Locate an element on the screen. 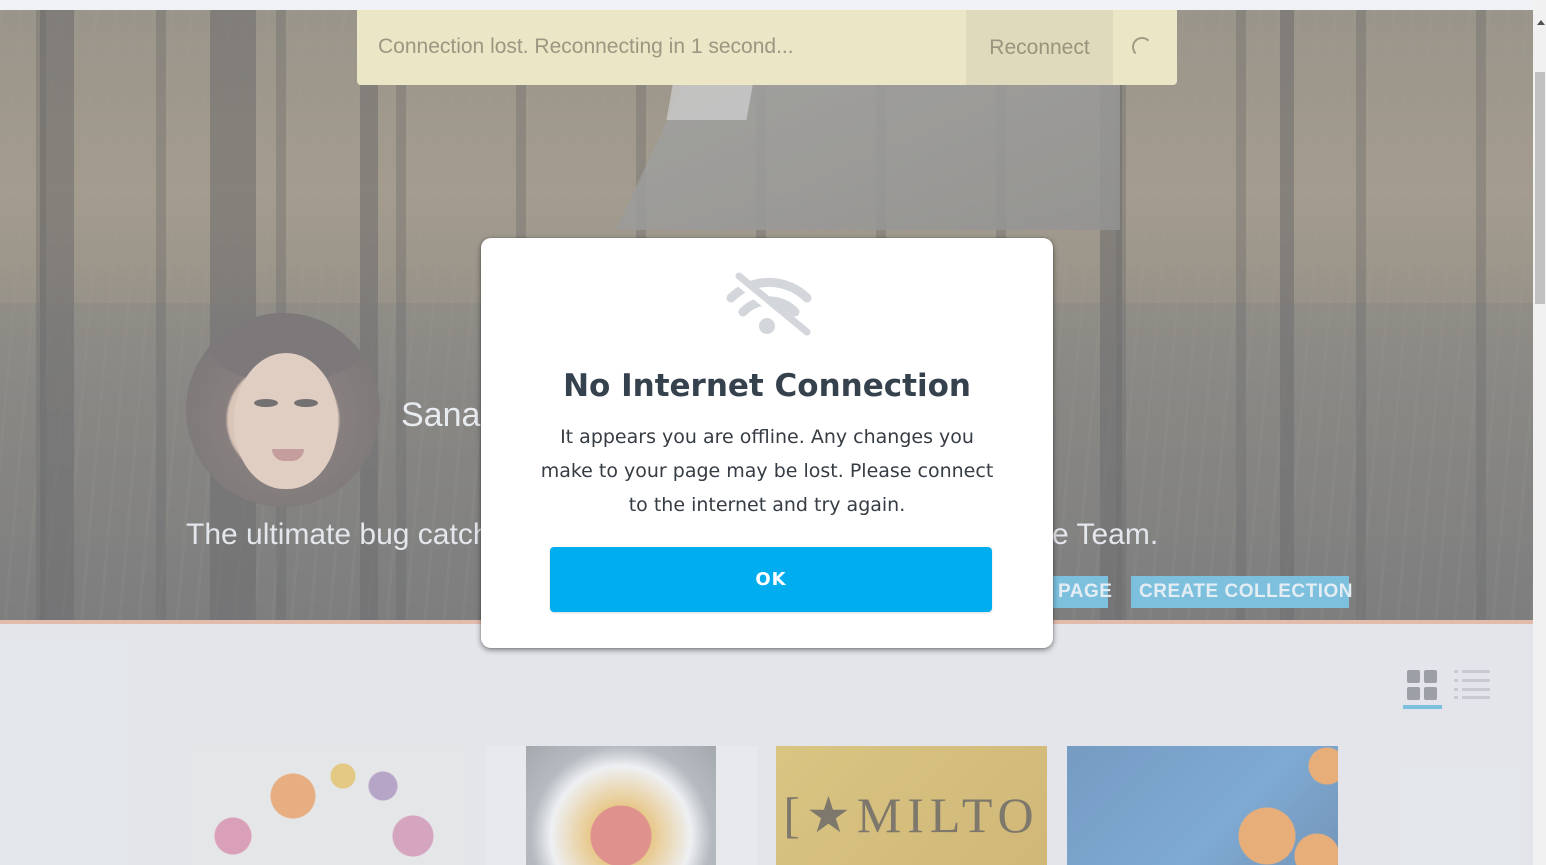 The width and height of the screenshot is (1546, 865). loading-spinner-icon is located at coordinates (1142, 47).